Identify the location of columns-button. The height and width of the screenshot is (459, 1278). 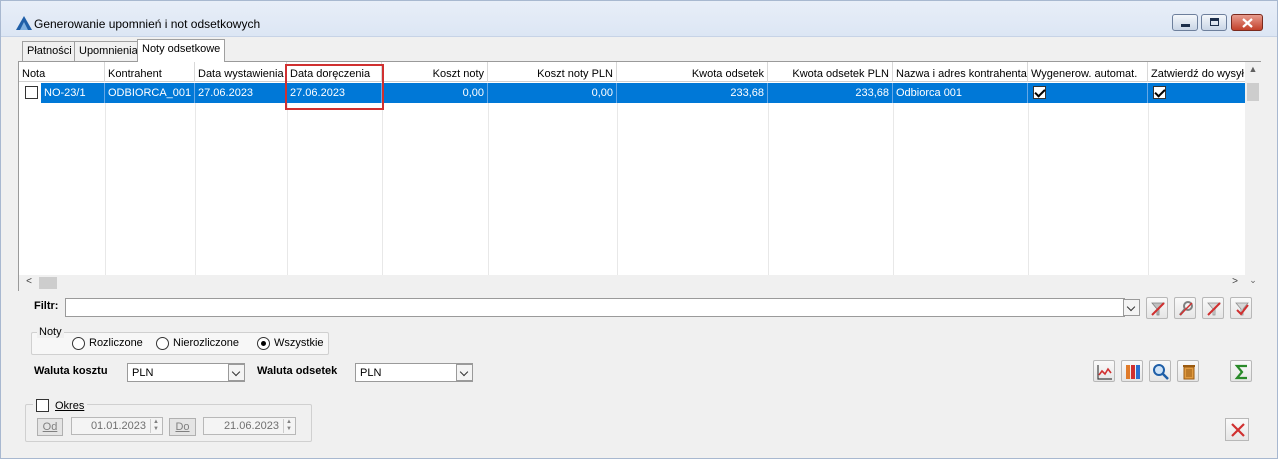
(1132, 371).